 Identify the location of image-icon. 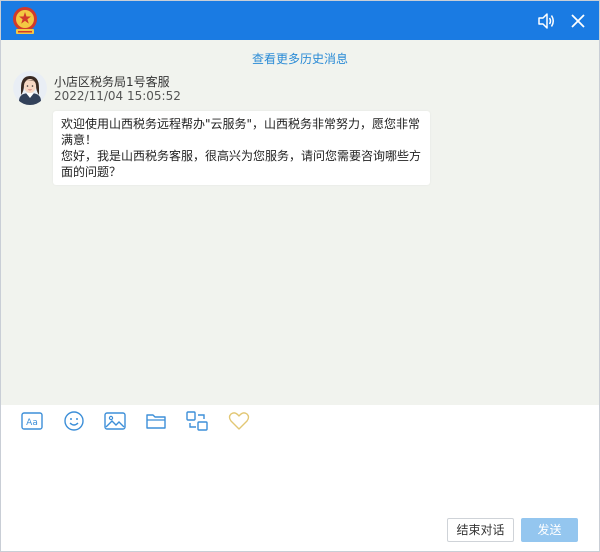
(115, 421).